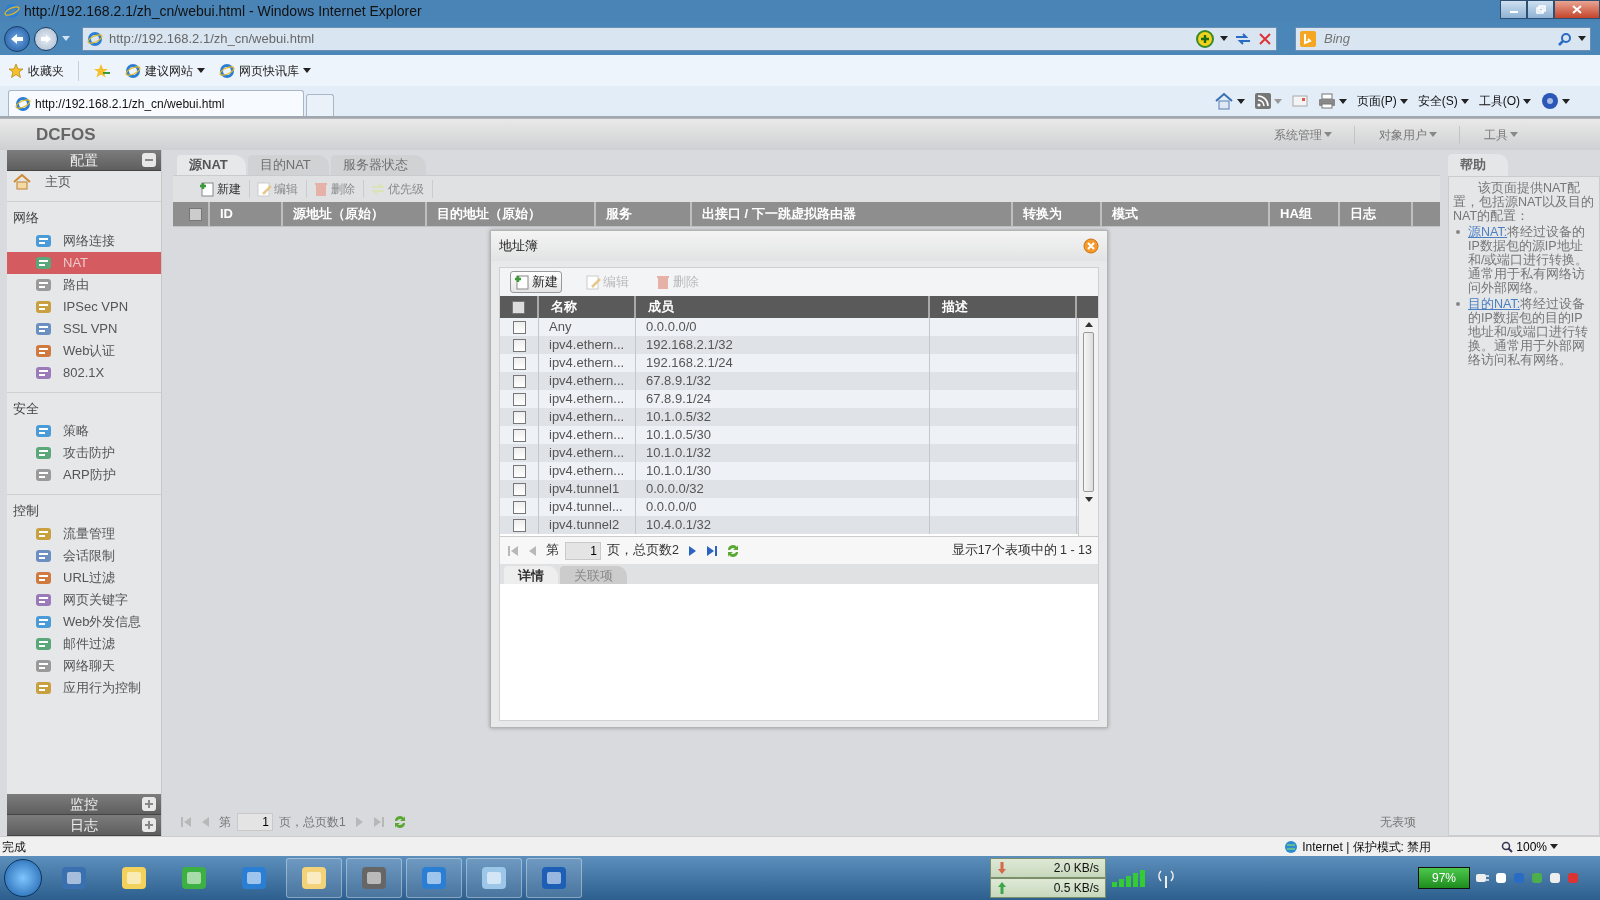 This screenshot has height=900, width=1600. What do you see at coordinates (1265, 38) in the screenshot?
I see `stop-icon` at bounding box center [1265, 38].